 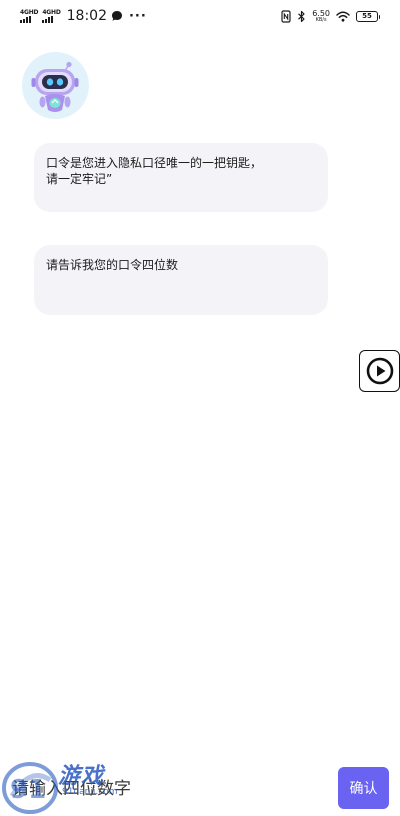 I want to click on bubble-text-line: 口令是您进入隐私口径唯一的一把钥匙，, so click(x=154, y=163).